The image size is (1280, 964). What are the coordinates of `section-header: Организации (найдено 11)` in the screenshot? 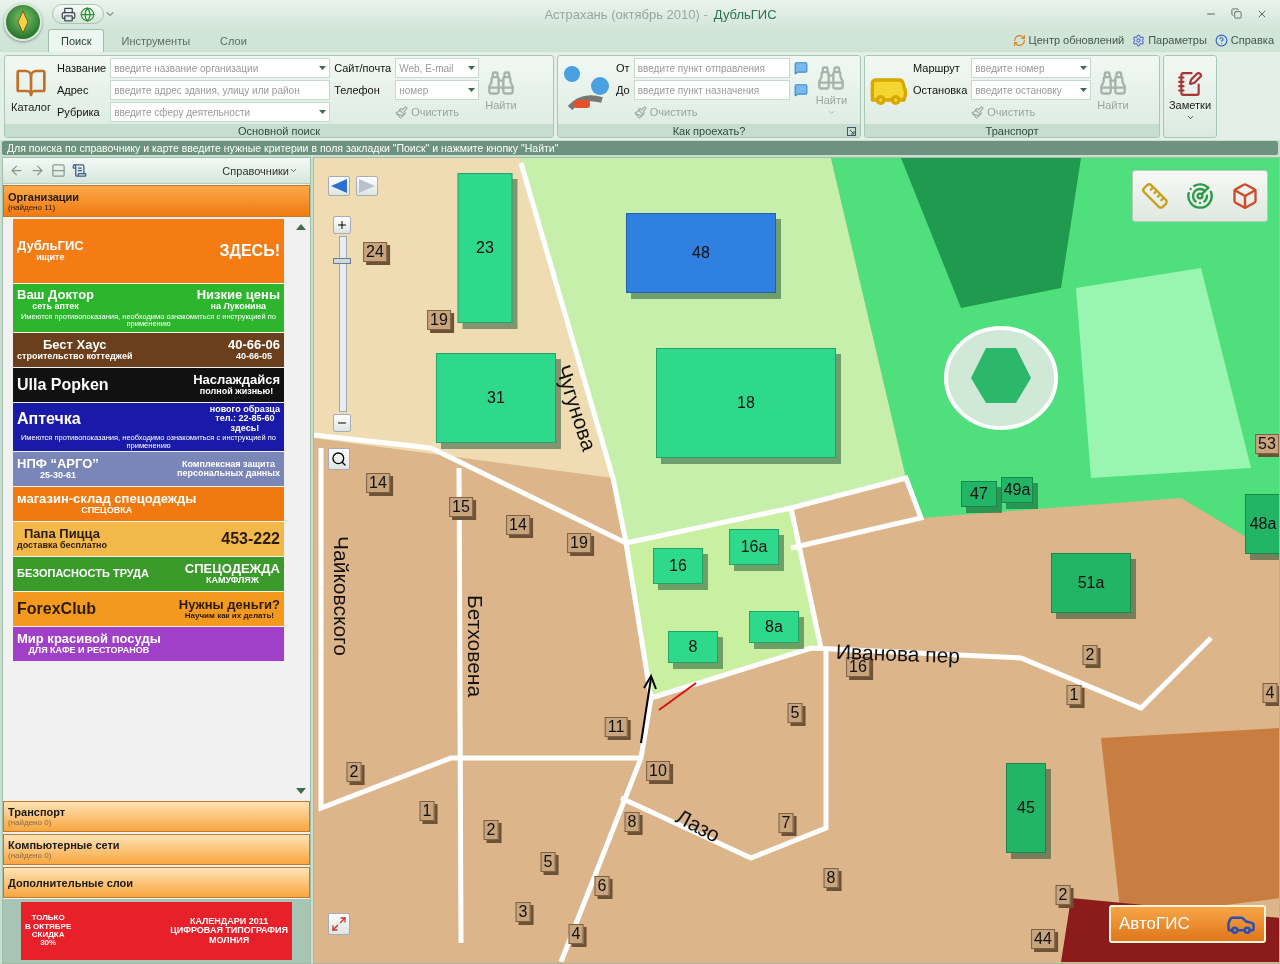 It's located at (156, 201).